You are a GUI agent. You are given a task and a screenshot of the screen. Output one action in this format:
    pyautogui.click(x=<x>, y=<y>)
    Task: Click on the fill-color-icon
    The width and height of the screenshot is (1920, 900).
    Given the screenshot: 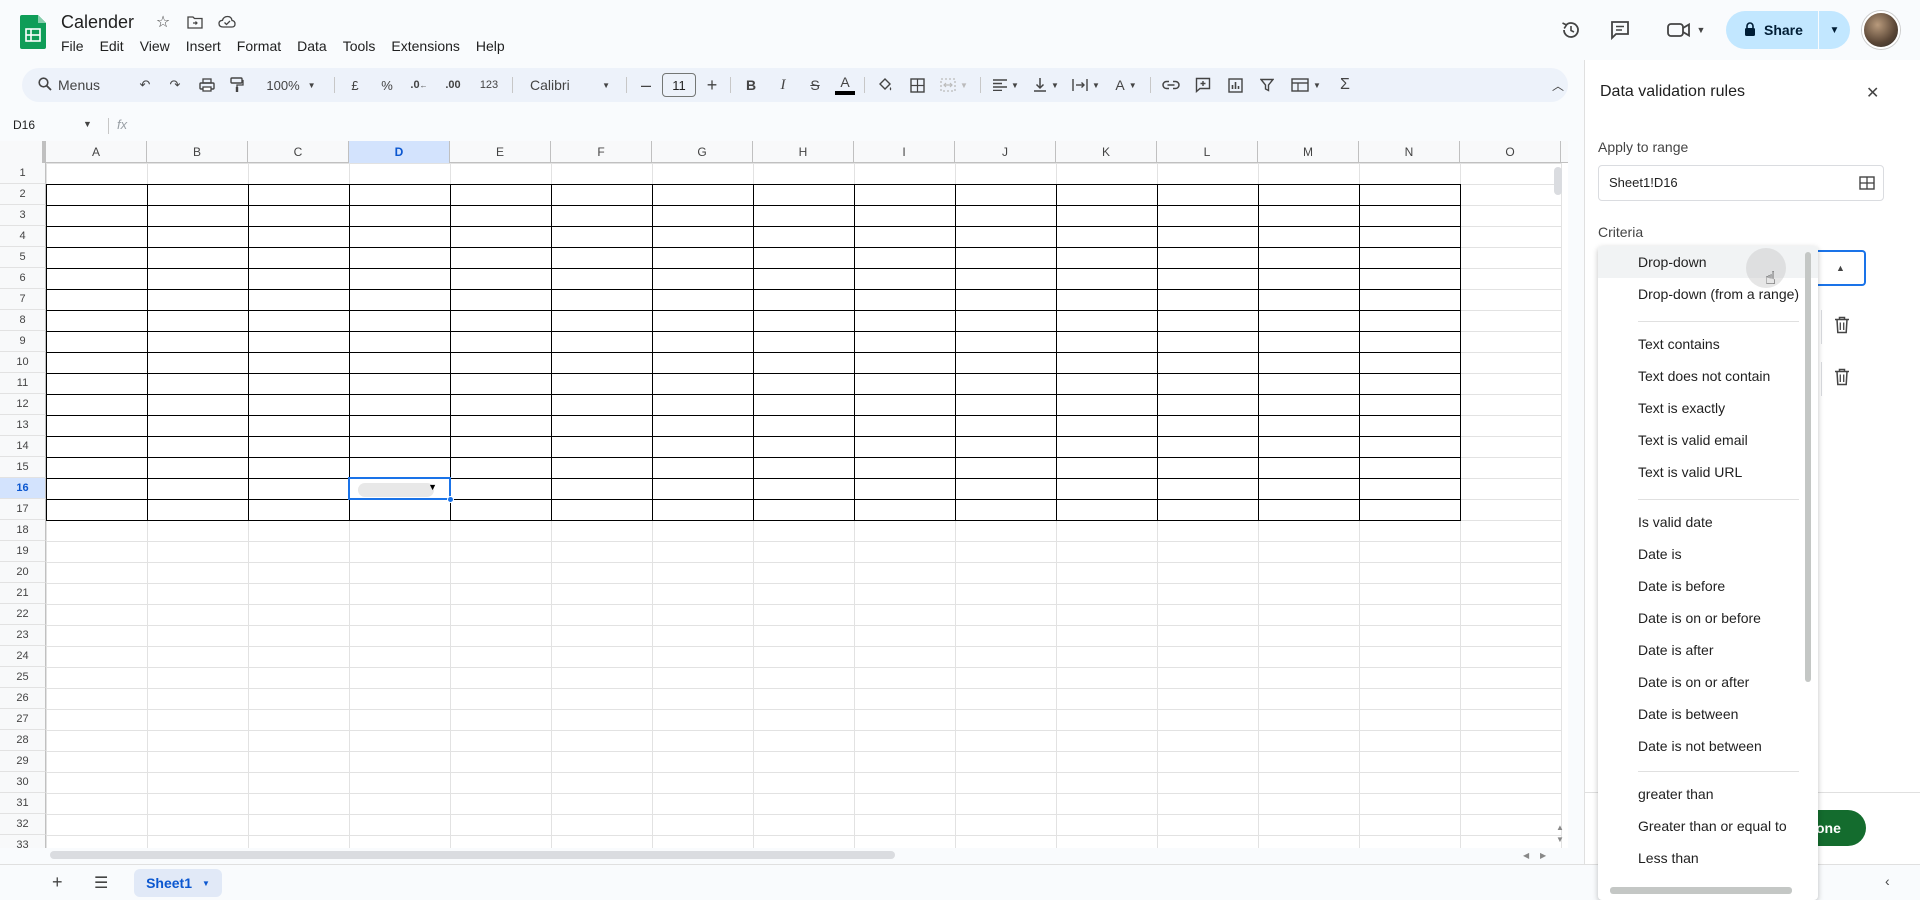 What is the action you would take?
    pyautogui.click(x=885, y=85)
    